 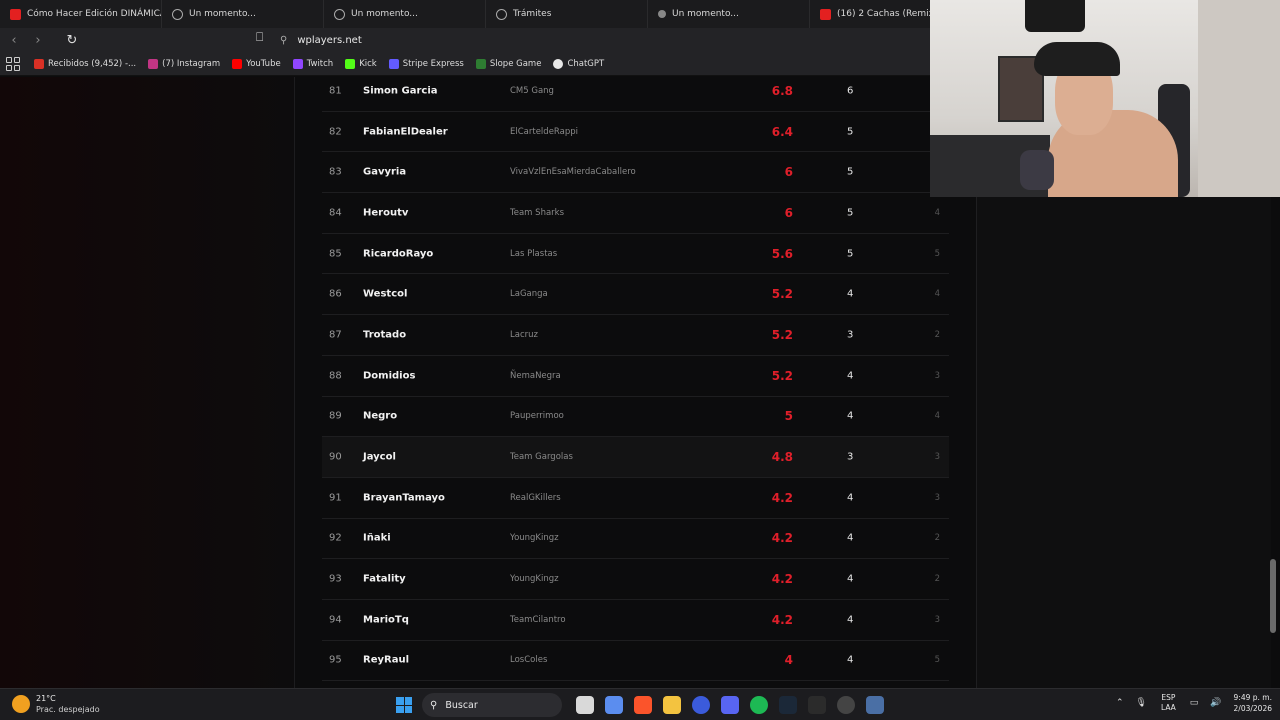 What do you see at coordinates (56, 704) in the screenshot?
I see `weather-widget: 21°C Prac. despejado` at bounding box center [56, 704].